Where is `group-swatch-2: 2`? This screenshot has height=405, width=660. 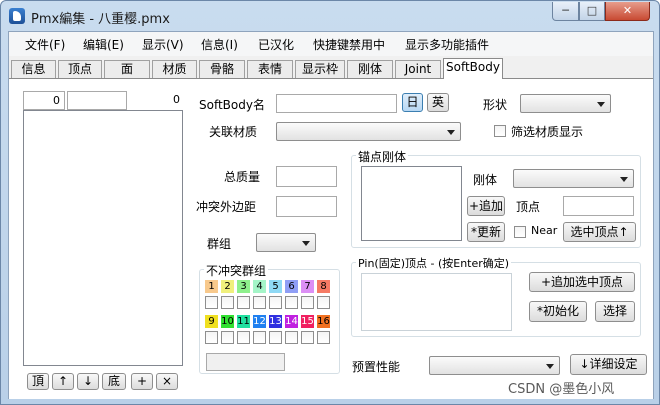
group-swatch-2: 2 is located at coordinates (227, 286).